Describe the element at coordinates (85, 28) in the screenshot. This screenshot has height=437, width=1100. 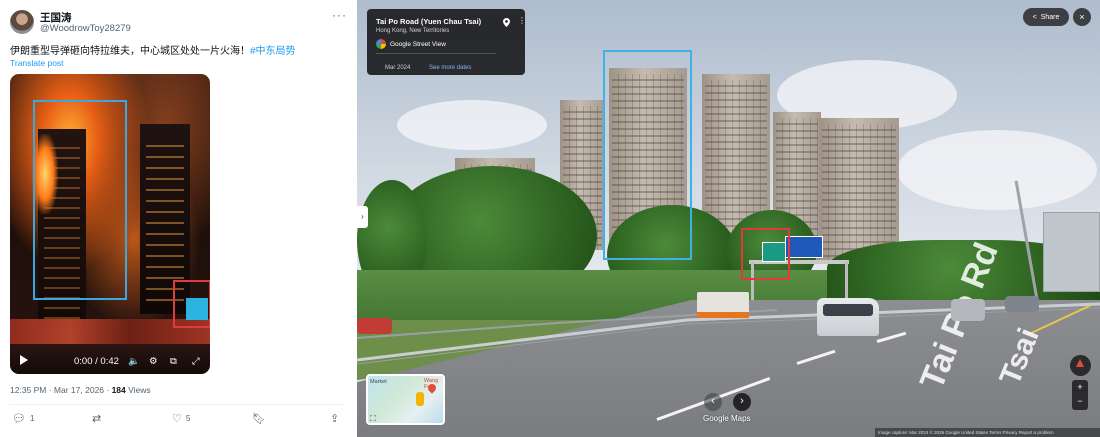
I see `author-handle: @WoodrowToy28279` at that location.